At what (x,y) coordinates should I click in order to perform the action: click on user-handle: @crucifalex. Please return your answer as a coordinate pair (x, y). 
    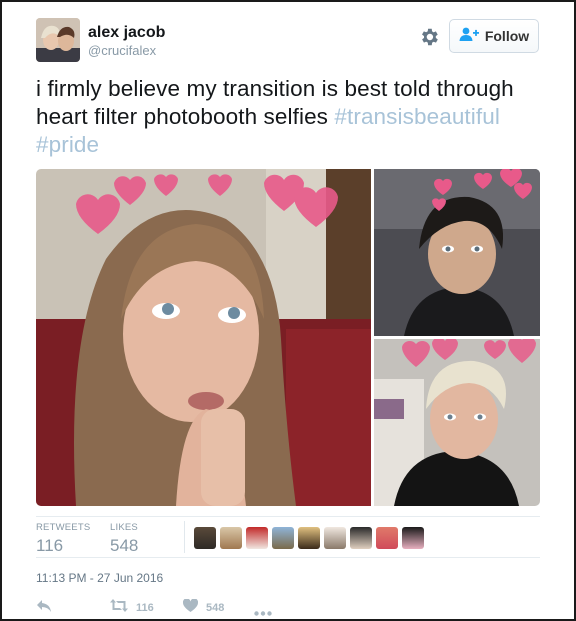
    Looking at the image, I should click on (122, 50).